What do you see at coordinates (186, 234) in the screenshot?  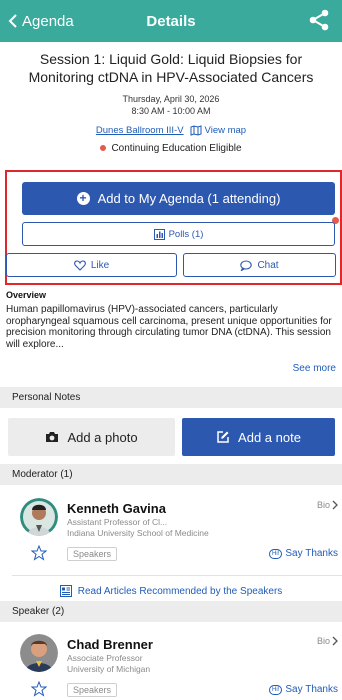 I see `polls-label: Polls (1)` at bounding box center [186, 234].